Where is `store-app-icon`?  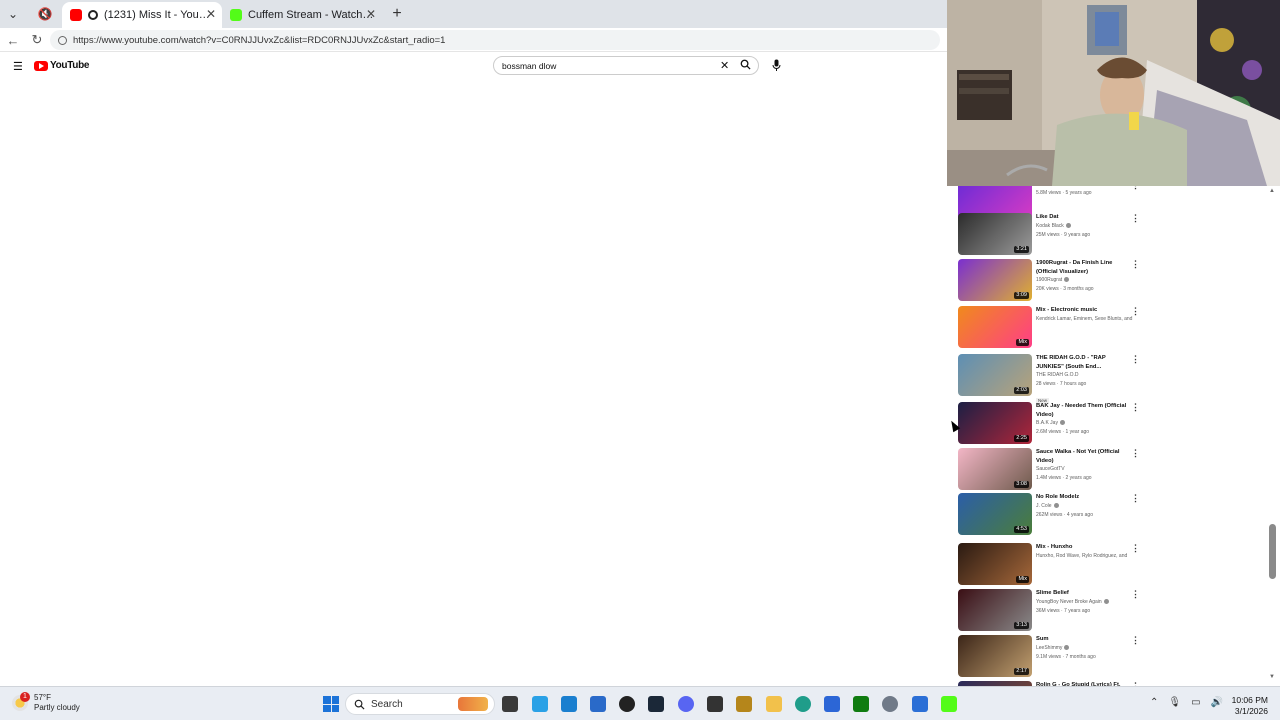 store-app-icon is located at coordinates (598, 704).